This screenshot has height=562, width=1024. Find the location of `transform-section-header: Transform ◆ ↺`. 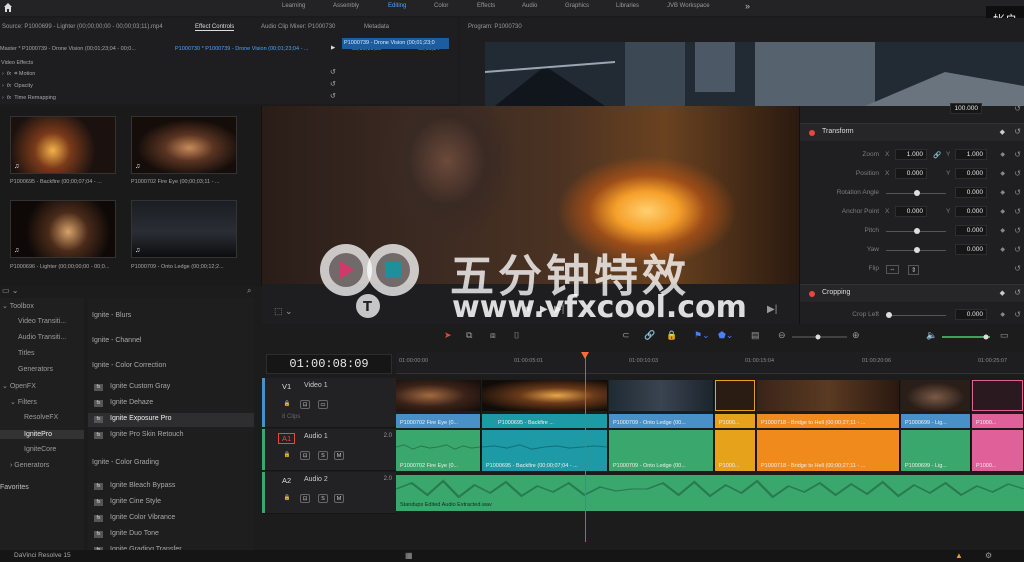

transform-section-header: Transform ◆ ↺ is located at coordinates (912, 132).